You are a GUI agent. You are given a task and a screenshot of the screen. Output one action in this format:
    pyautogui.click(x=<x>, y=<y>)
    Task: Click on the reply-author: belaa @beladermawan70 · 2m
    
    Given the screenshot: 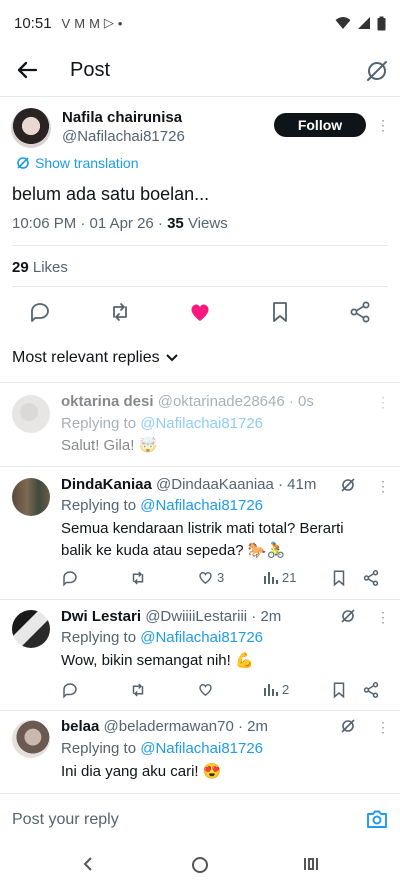 What is the action you would take?
    pyautogui.click(x=164, y=726)
    